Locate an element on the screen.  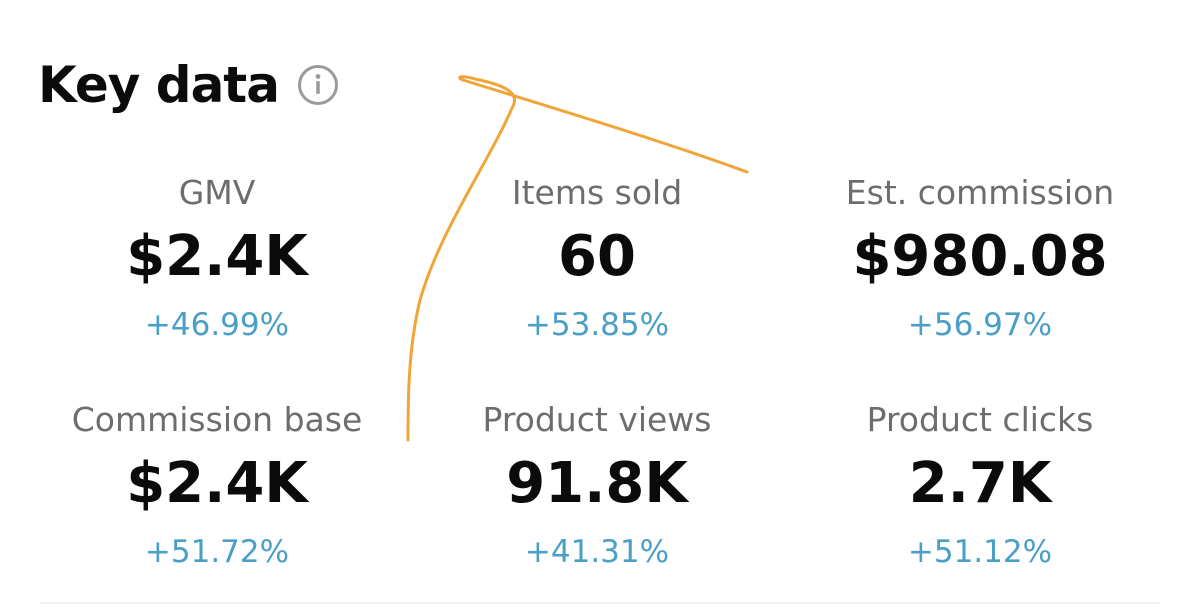
metric-change: +46.99% is located at coordinates (217, 325).